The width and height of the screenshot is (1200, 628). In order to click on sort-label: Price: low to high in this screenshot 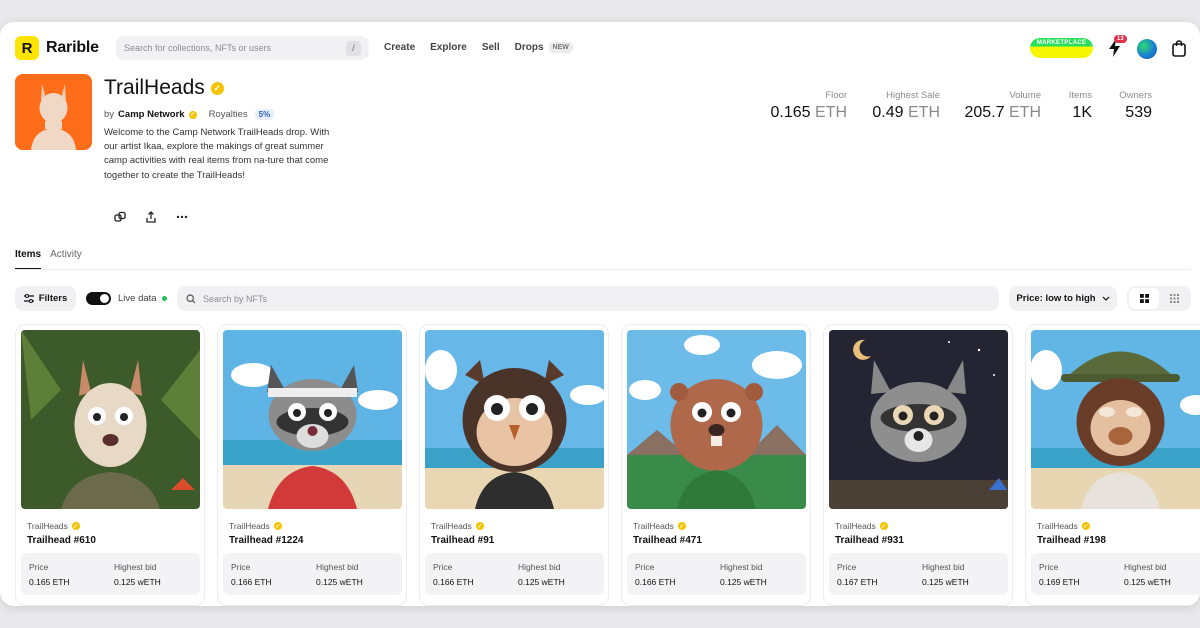, I will do `click(1056, 298)`.